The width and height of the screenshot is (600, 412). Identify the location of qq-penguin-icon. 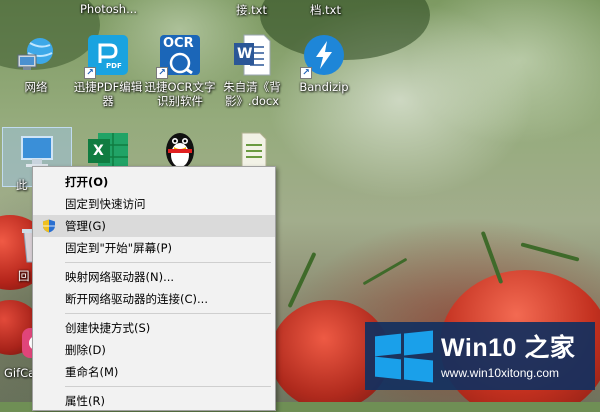
(180, 149).